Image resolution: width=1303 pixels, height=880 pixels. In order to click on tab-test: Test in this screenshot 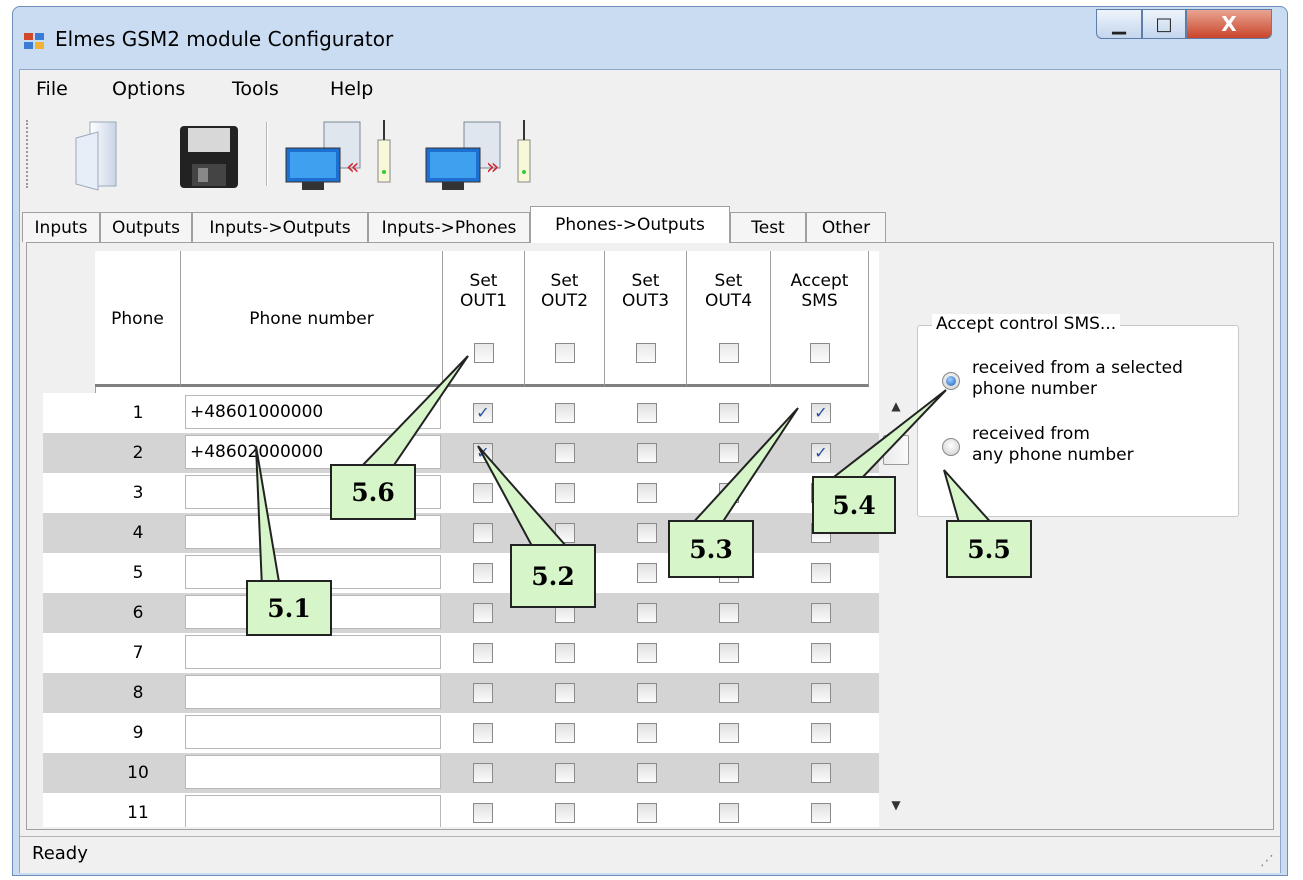, I will do `click(768, 227)`.